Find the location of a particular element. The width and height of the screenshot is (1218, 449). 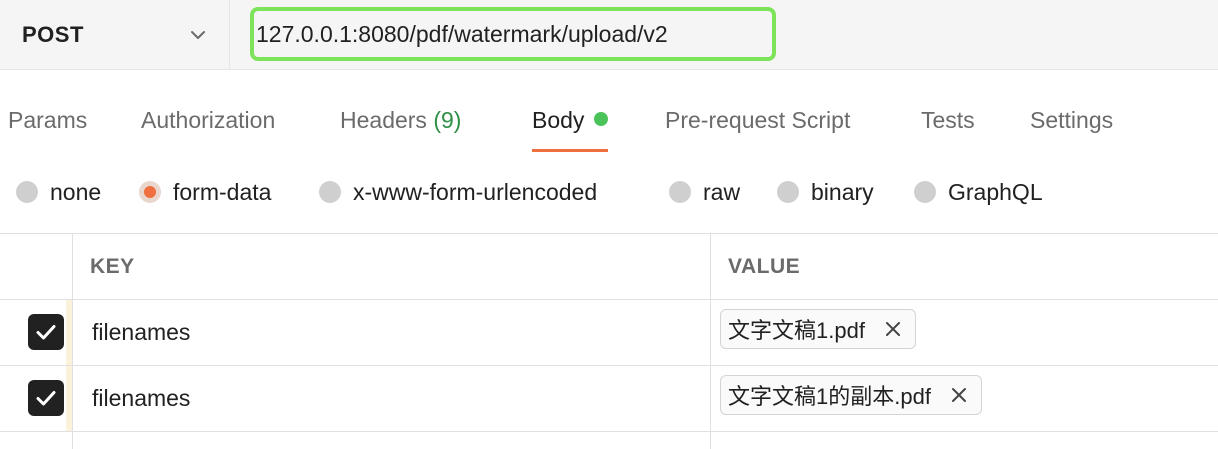

tab-pre-request-script: Pre-request Script is located at coordinates (757, 126).